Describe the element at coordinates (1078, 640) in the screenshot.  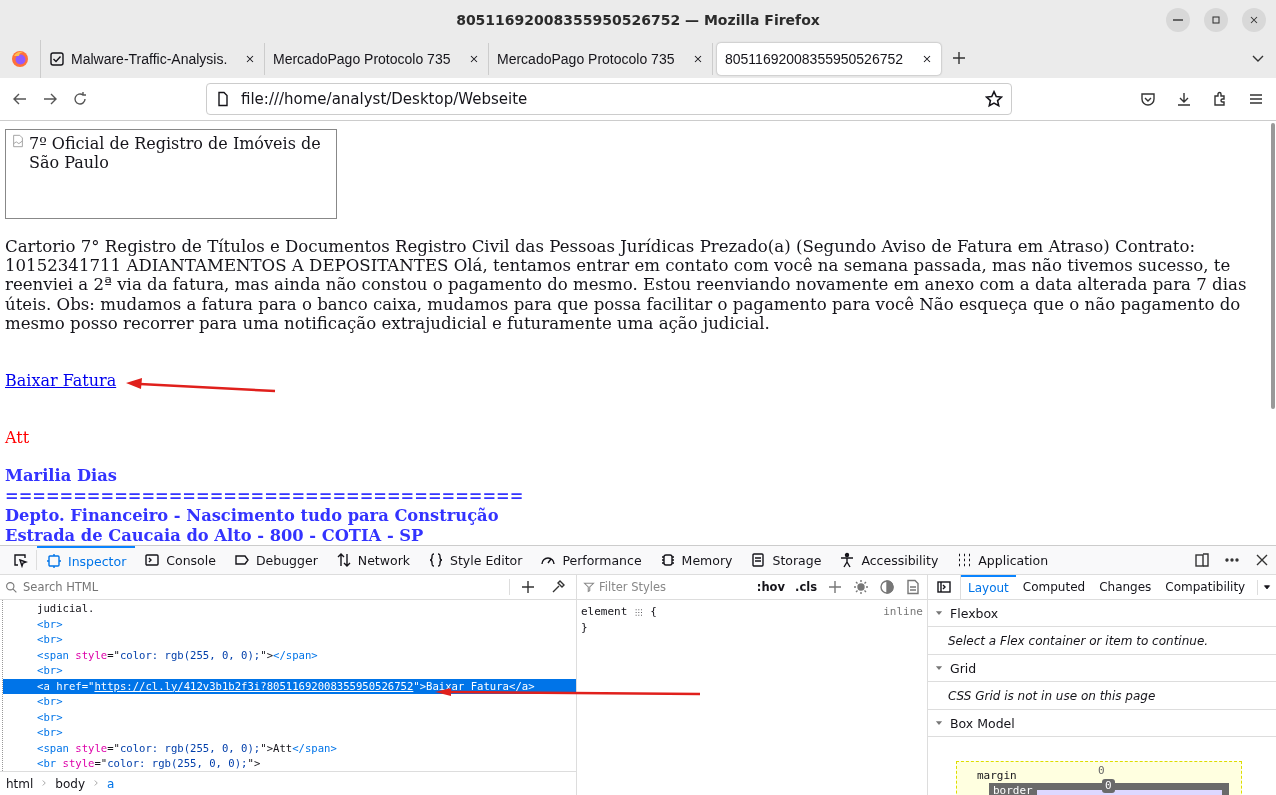
I see `section-note: Select a Flex container or item to continue.` at that location.